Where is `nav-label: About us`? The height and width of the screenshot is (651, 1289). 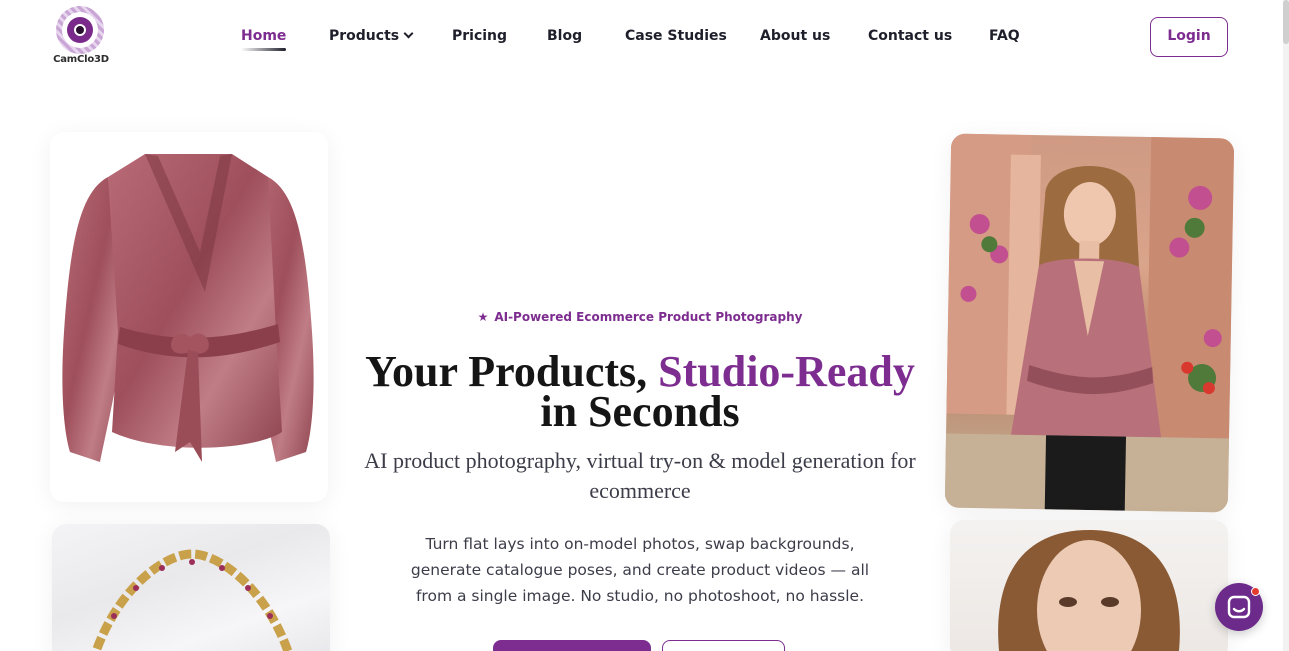 nav-label: About us is located at coordinates (795, 36).